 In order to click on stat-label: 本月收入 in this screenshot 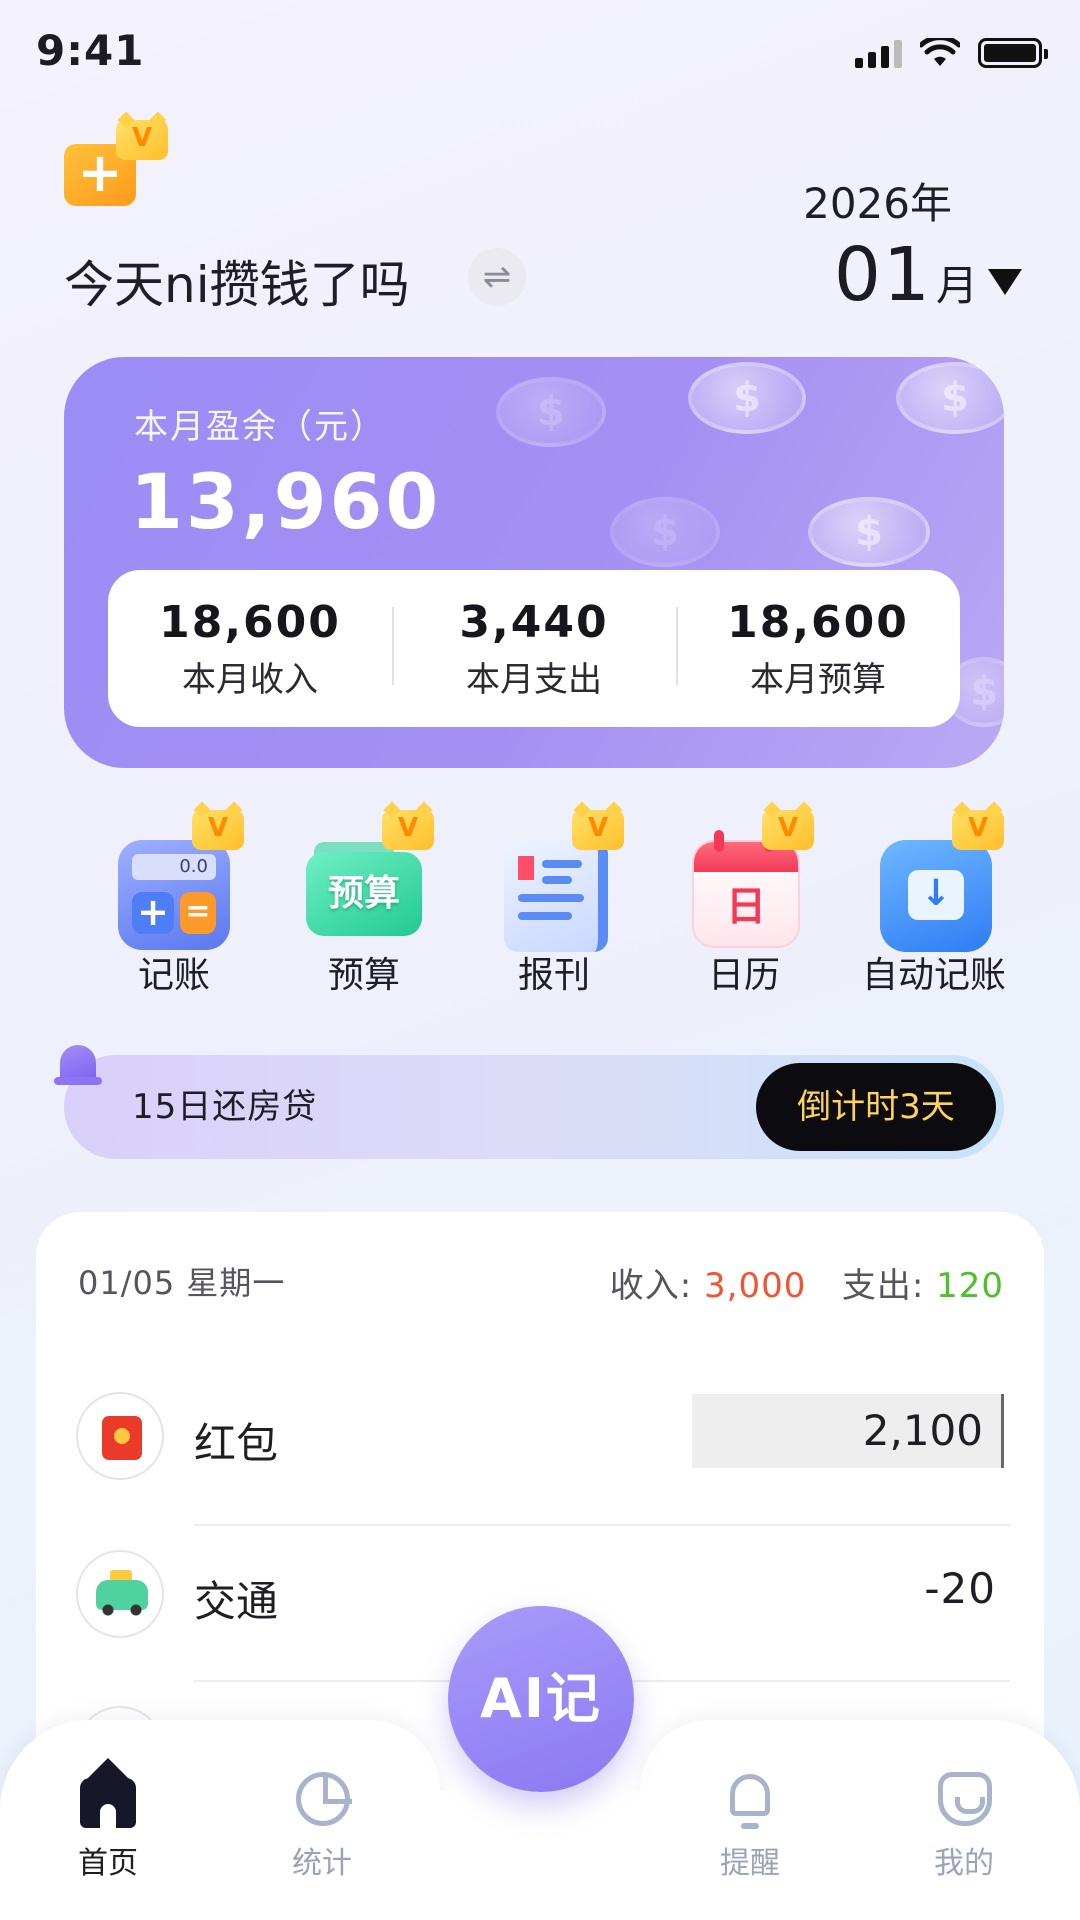, I will do `click(250, 679)`.